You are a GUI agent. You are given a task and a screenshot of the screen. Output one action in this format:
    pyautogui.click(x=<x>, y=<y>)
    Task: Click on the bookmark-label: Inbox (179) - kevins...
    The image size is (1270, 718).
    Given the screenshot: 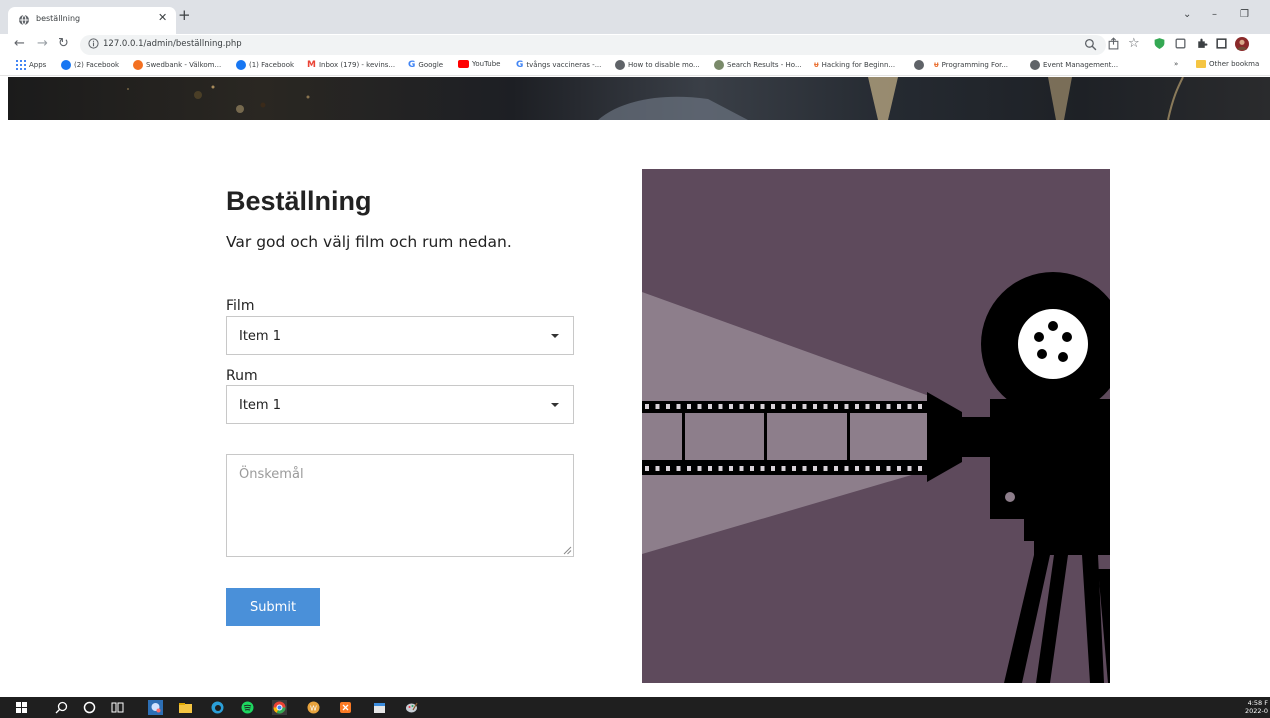 What is the action you would take?
    pyautogui.click(x=357, y=65)
    